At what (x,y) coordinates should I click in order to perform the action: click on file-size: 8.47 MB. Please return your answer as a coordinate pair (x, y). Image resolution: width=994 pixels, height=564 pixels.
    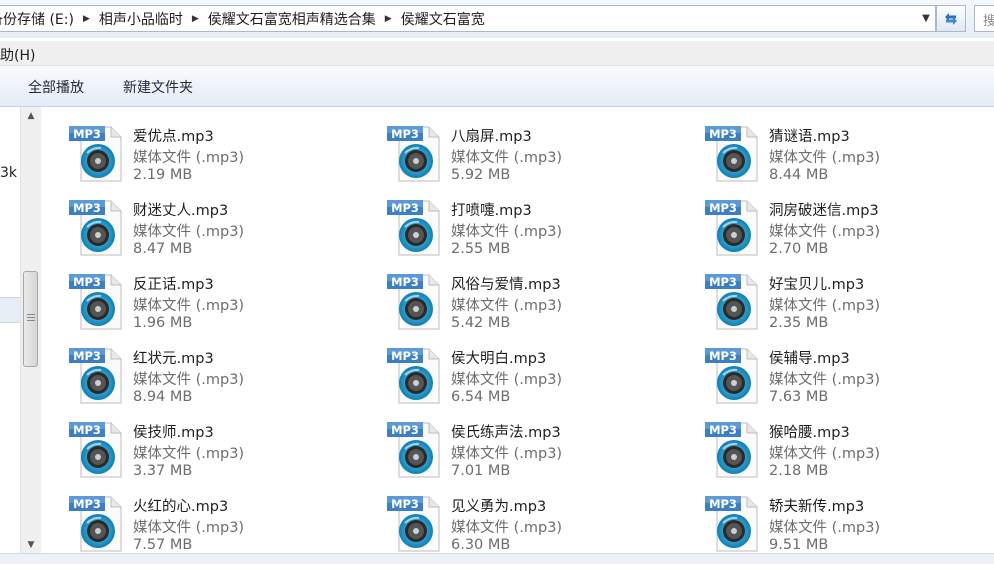
    Looking at the image, I should click on (163, 249).